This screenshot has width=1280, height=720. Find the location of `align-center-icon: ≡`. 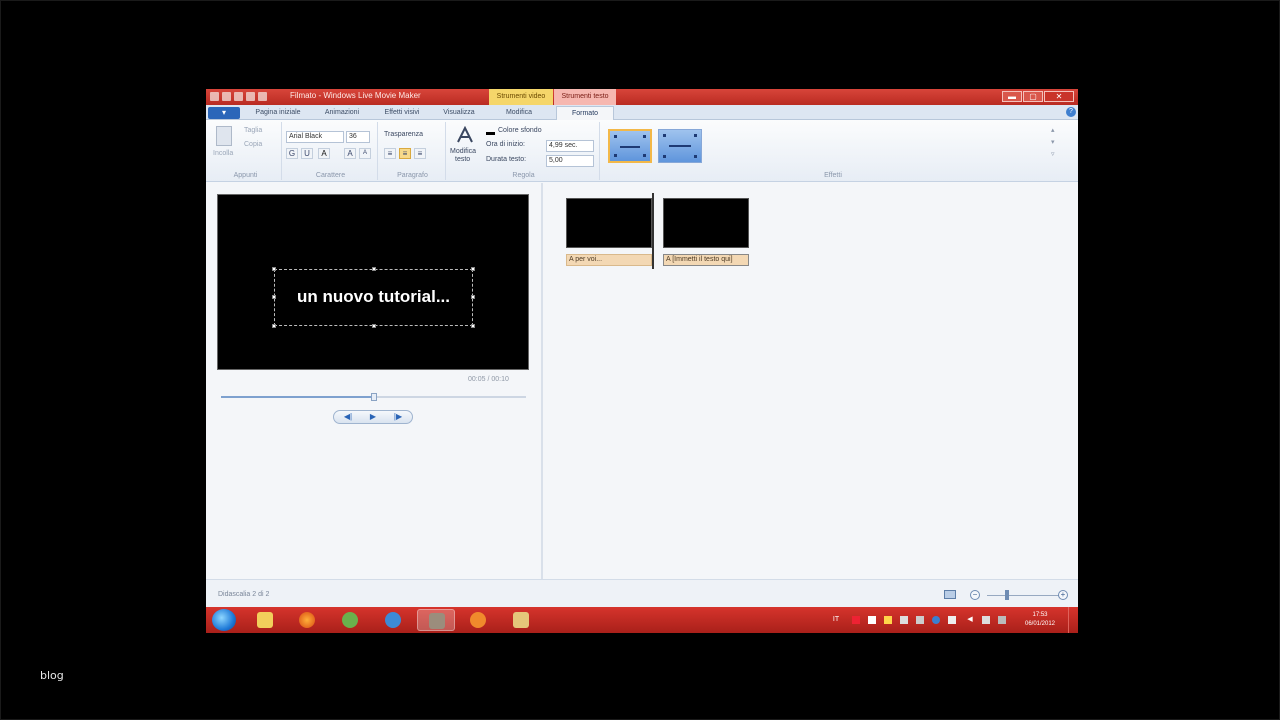

align-center-icon: ≡ is located at coordinates (405, 153).